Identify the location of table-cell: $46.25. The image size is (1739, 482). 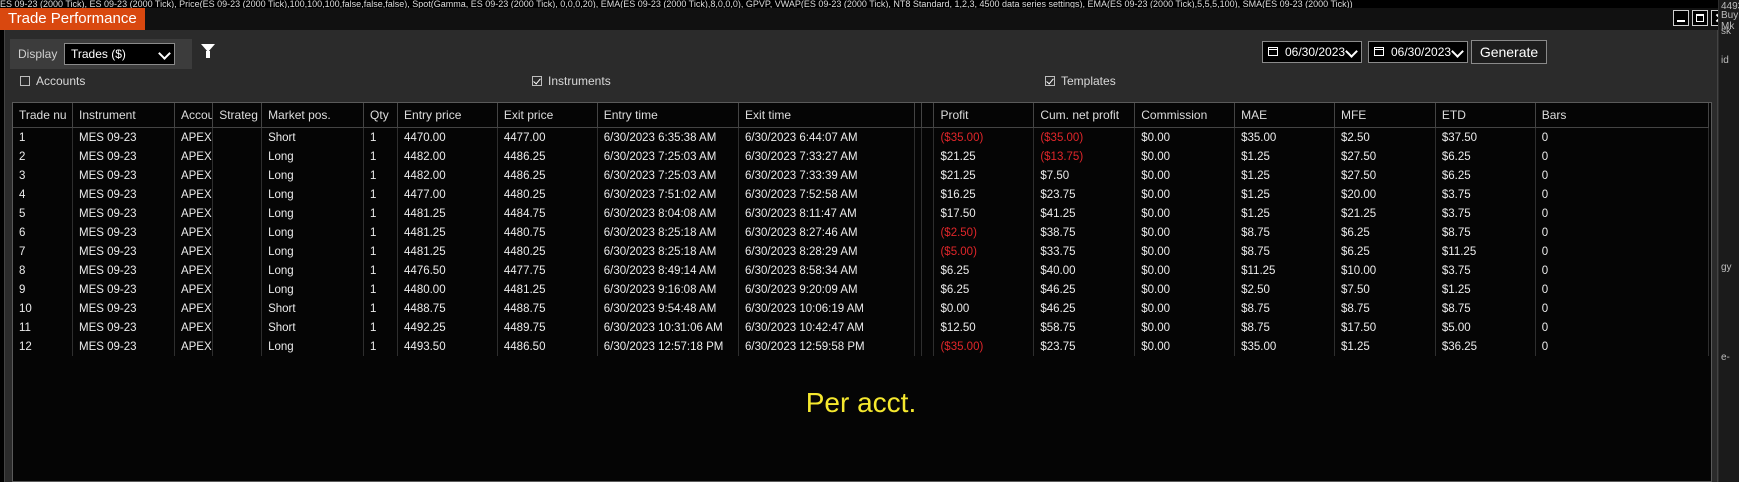
(1084, 289).